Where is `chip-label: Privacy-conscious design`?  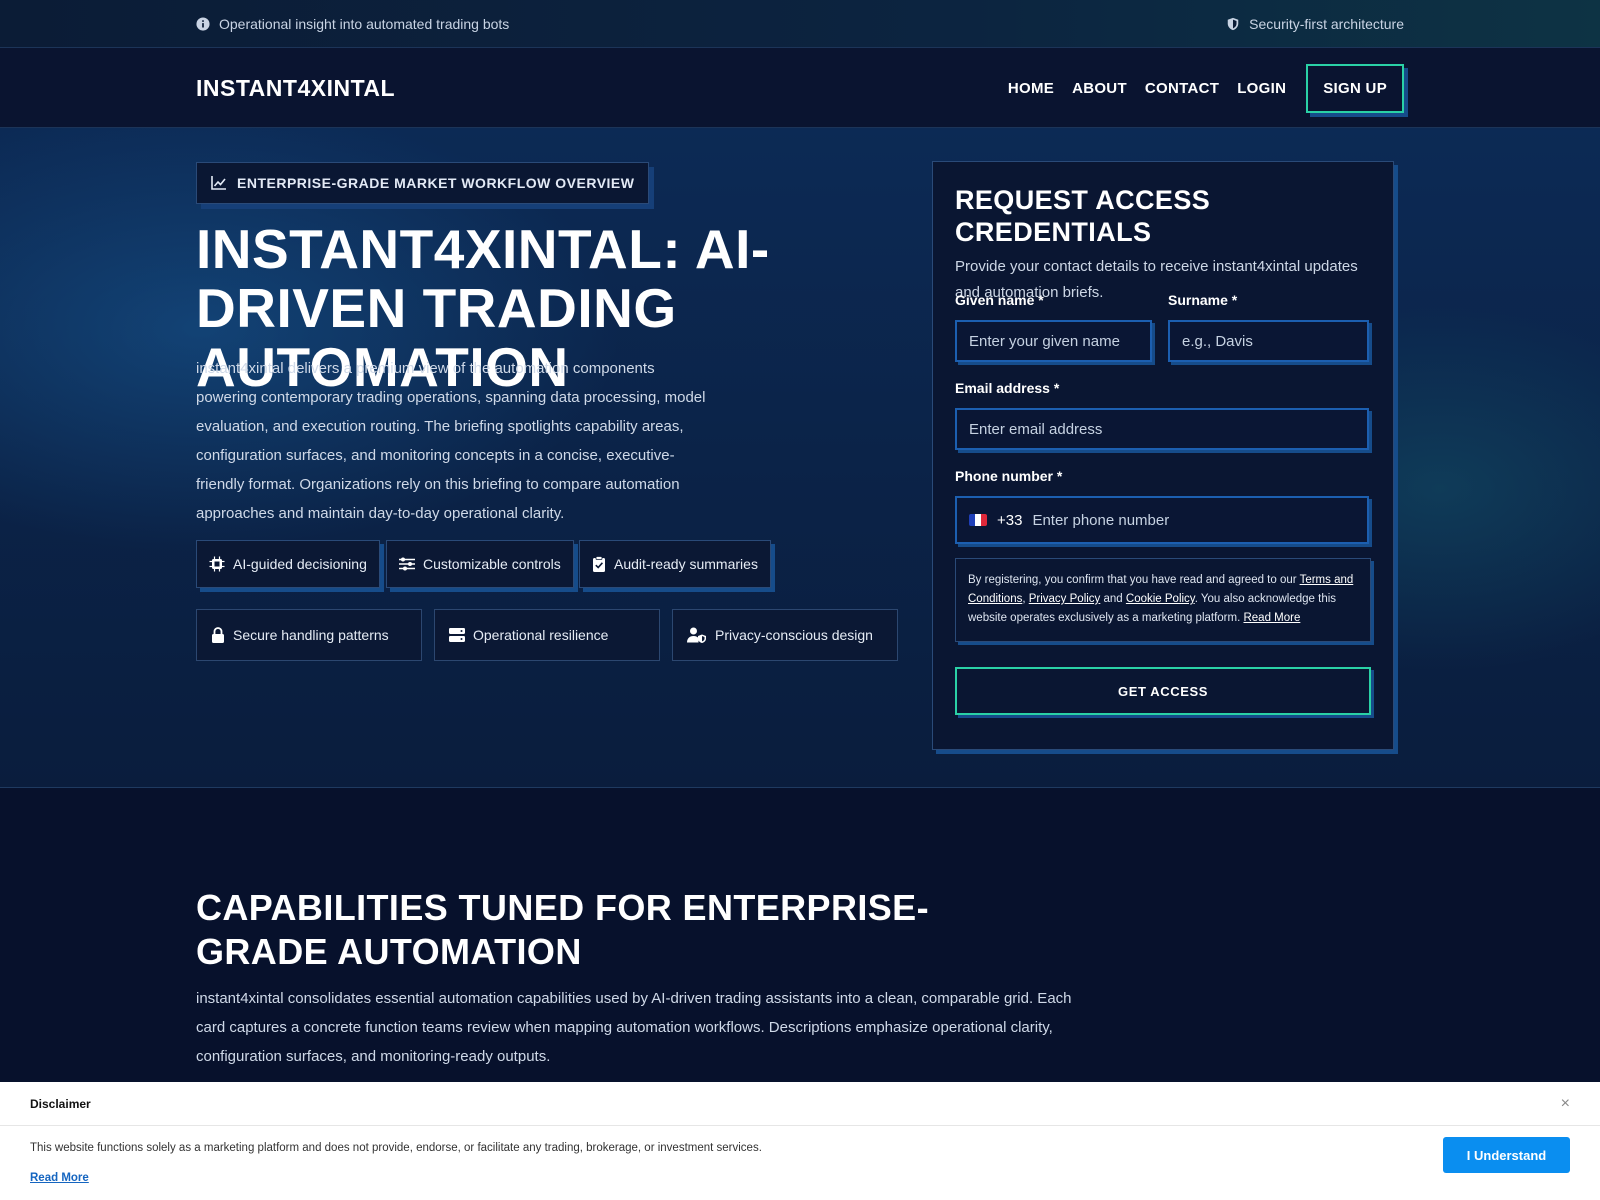 chip-label: Privacy-conscious design is located at coordinates (794, 635).